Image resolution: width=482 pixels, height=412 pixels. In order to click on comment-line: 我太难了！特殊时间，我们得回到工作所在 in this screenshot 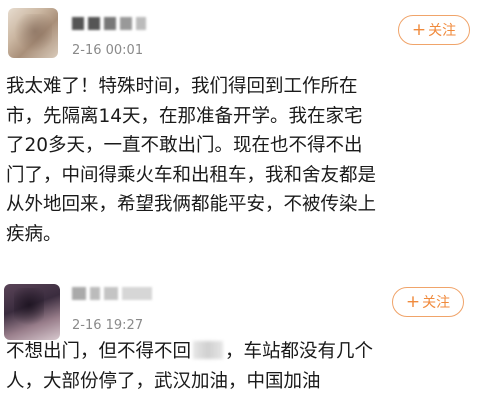, I will do `click(182, 86)`.